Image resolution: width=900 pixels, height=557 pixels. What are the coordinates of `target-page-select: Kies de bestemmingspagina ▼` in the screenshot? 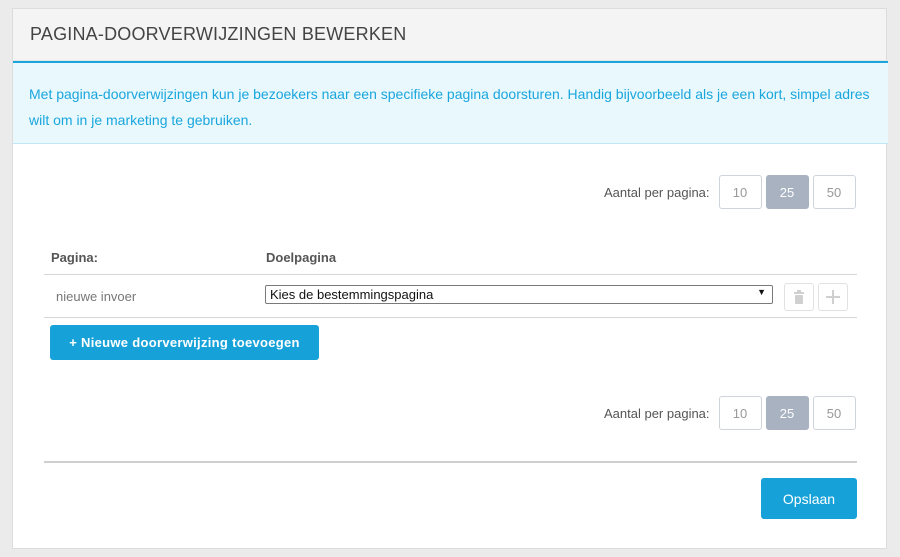 It's located at (519, 294).